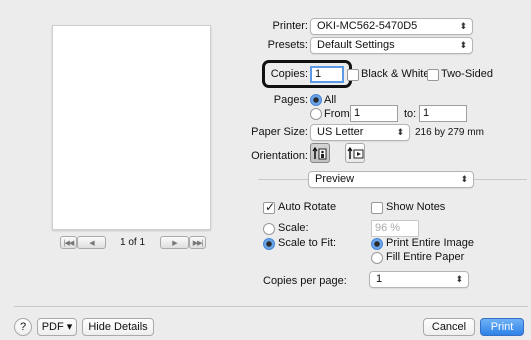 This screenshot has height=340, width=531. I want to click on cancel-button: Cancel, so click(449, 327).